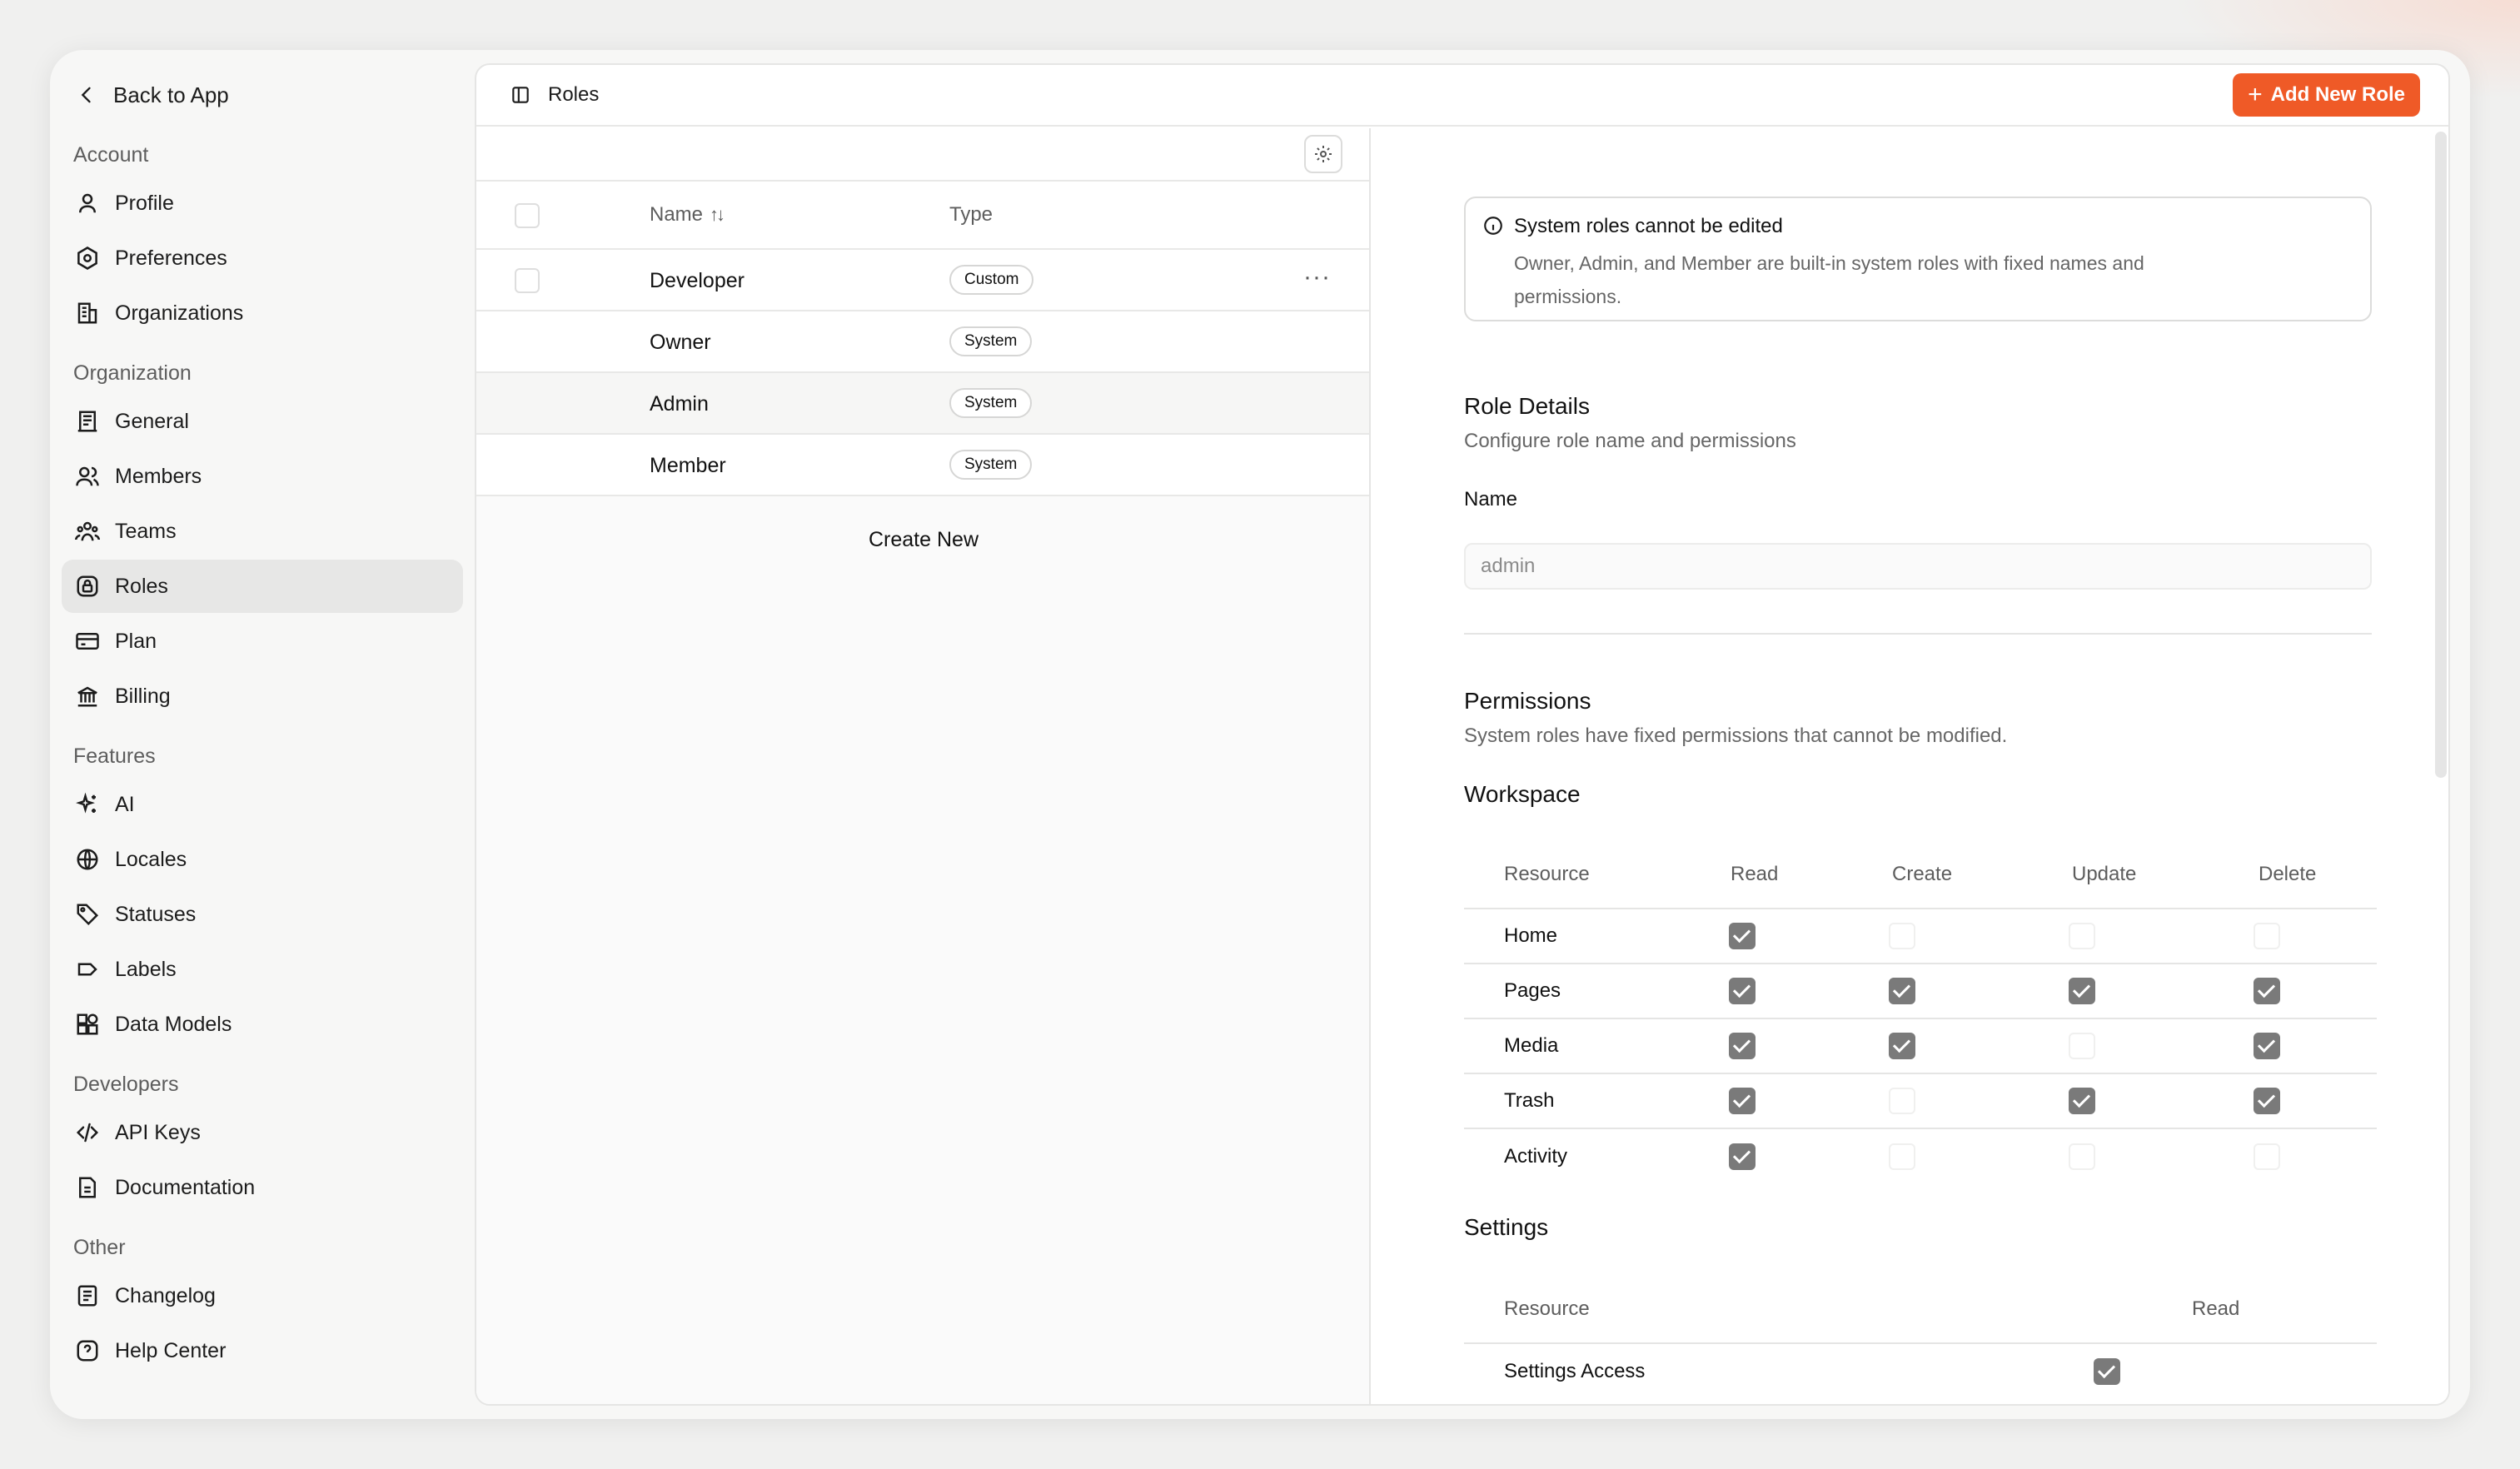 This screenshot has height=1469, width=2520. What do you see at coordinates (262, 860) in the screenshot?
I see `sidebar-item-locales: Locales` at bounding box center [262, 860].